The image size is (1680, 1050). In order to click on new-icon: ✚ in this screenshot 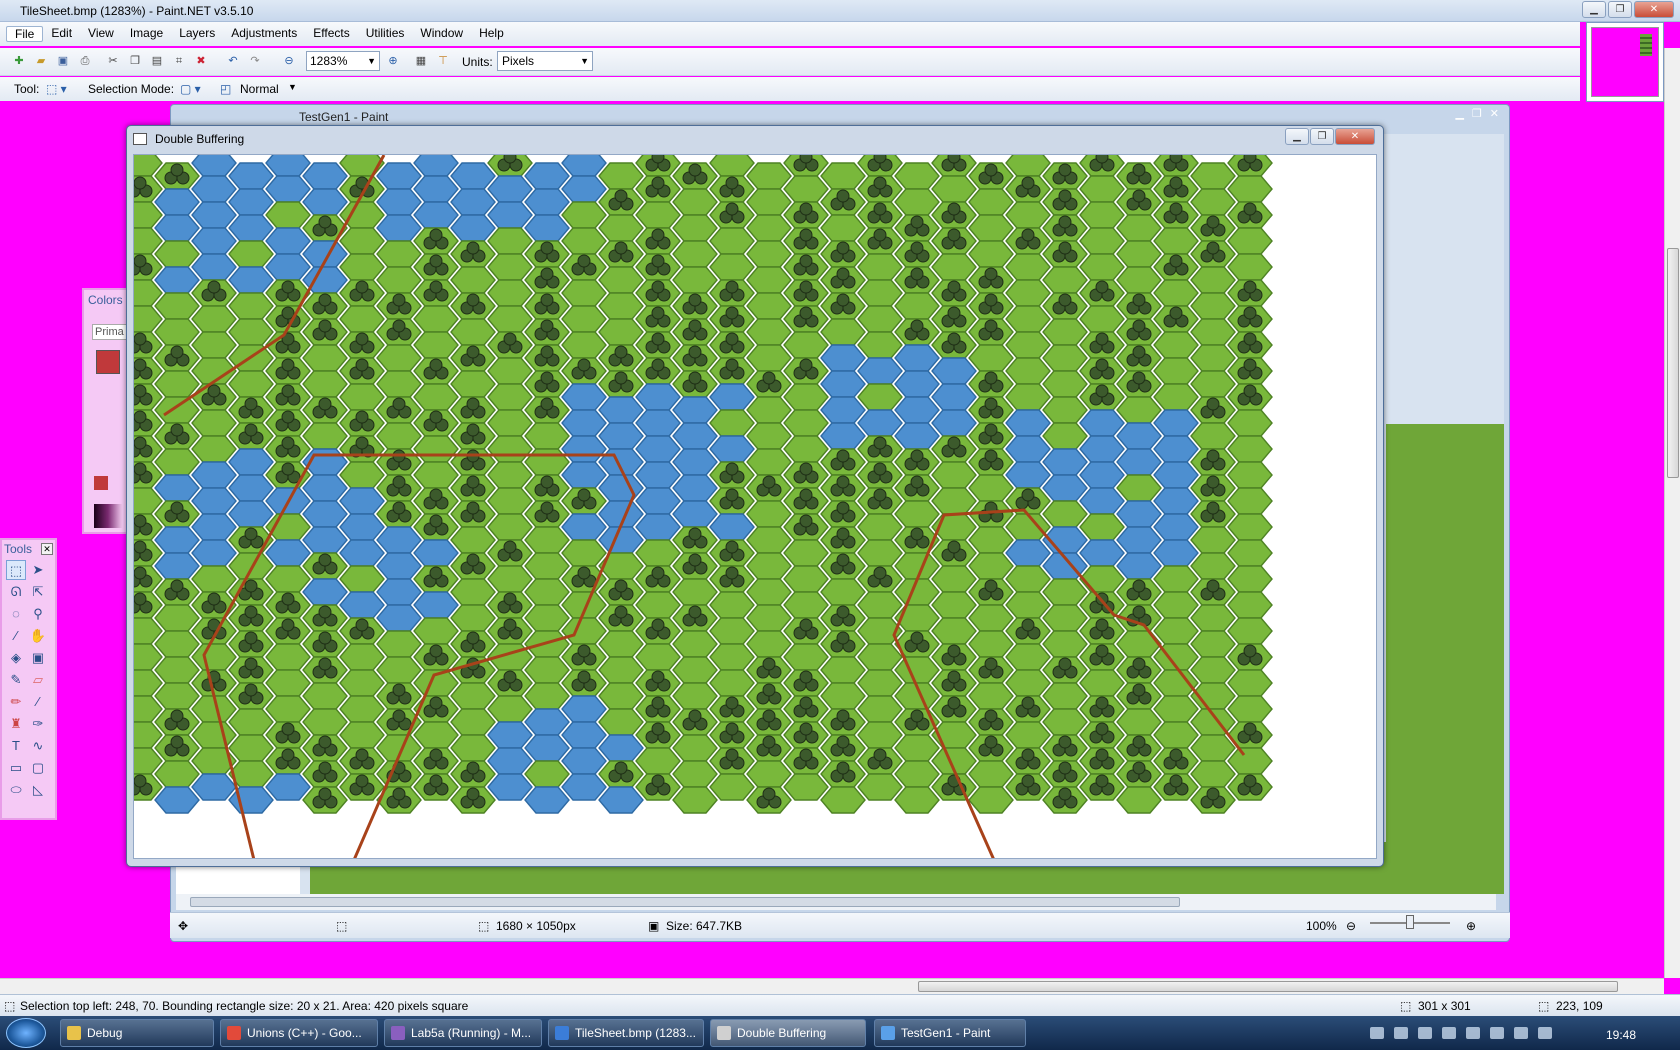, I will do `click(19, 61)`.